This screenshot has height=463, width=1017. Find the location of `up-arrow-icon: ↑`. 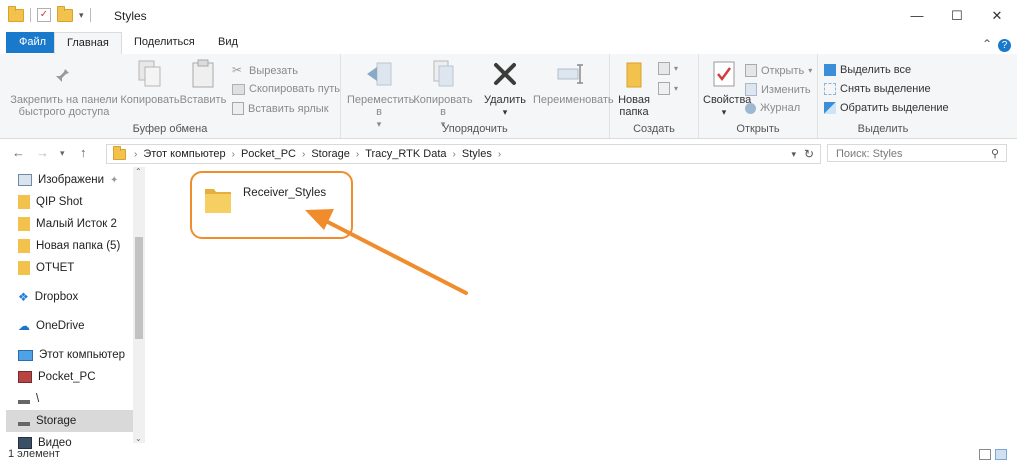

up-arrow-icon: ↑ is located at coordinates (83, 152).